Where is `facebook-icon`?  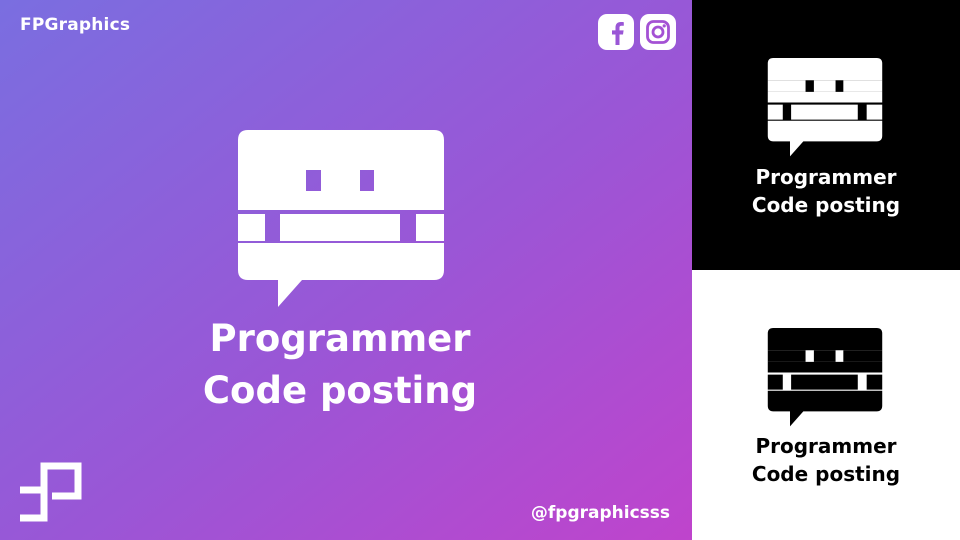
facebook-icon is located at coordinates (616, 32).